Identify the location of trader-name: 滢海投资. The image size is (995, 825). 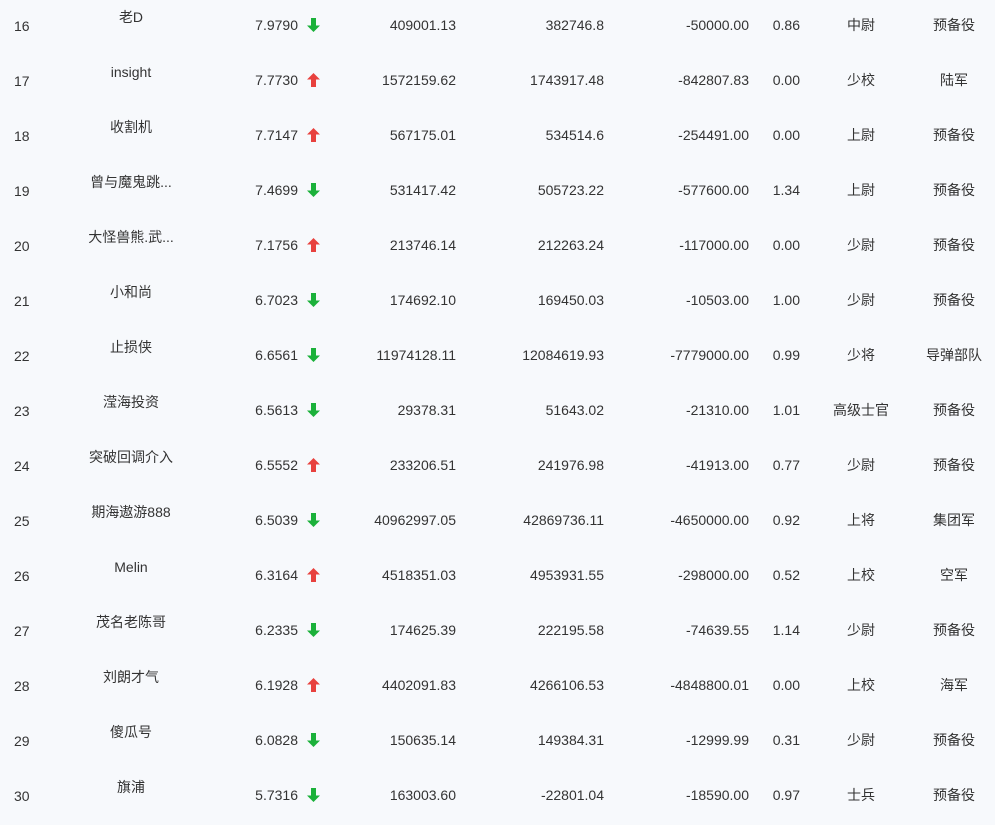
(131, 402).